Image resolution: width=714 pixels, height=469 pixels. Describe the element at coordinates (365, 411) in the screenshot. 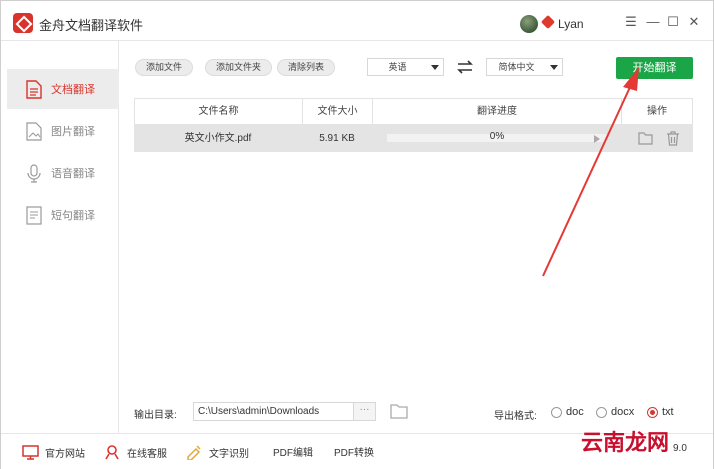

I see `browse-button: ···` at that location.